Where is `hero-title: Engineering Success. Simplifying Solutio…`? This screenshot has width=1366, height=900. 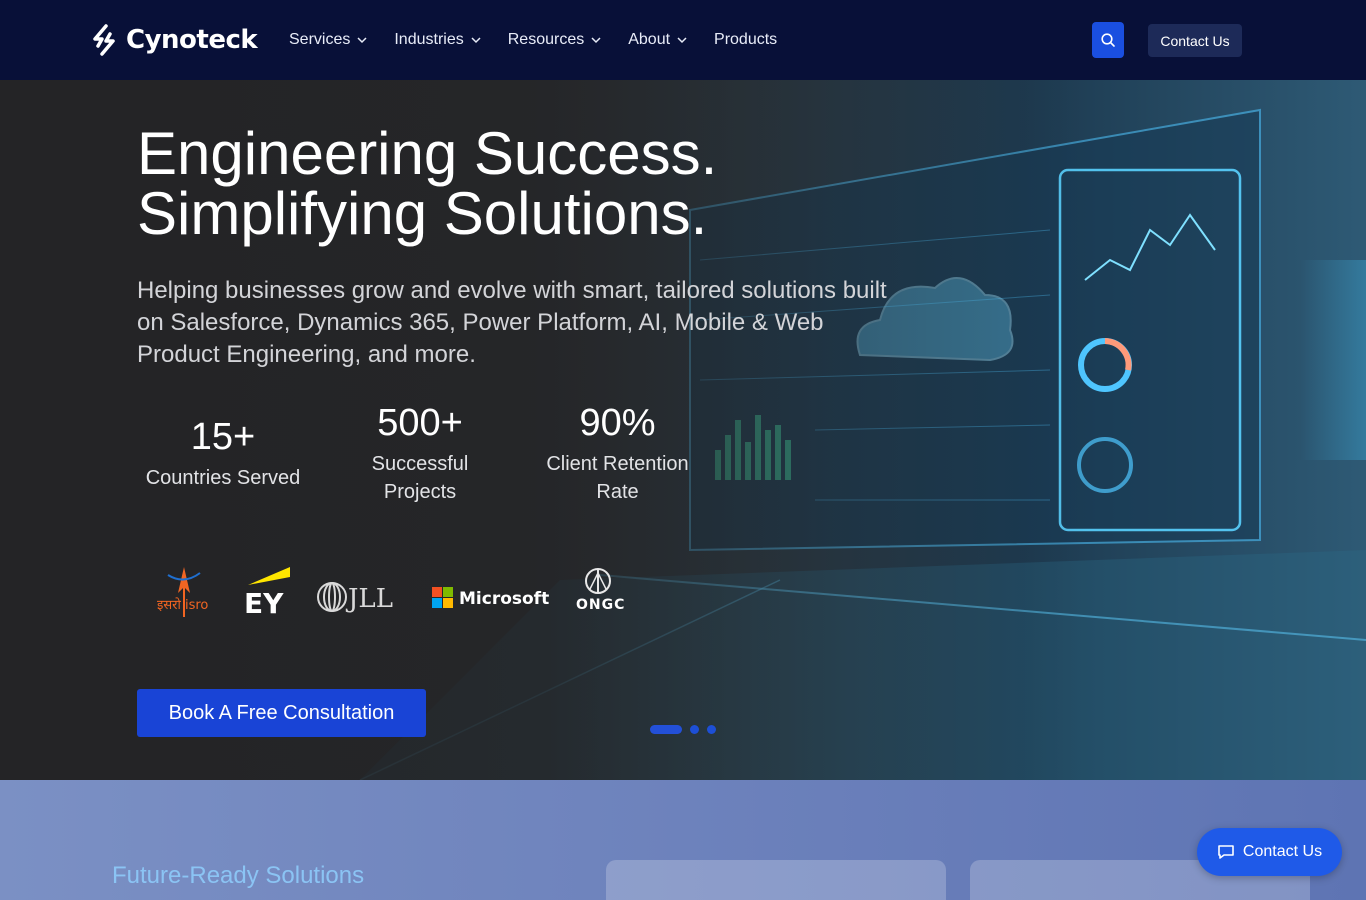
hero-title: Engineering Success. Simplifying Solutio… is located at coordinates (517, 184).